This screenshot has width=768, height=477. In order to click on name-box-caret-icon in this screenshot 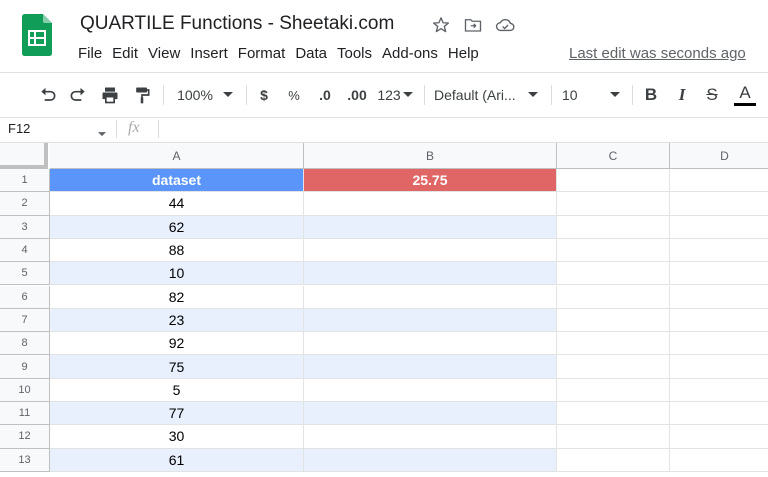, I will do `click(102, 133)`.